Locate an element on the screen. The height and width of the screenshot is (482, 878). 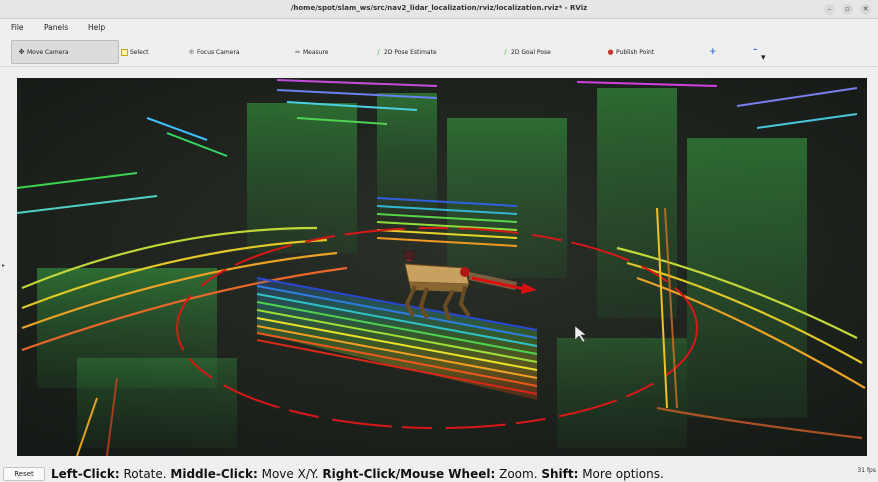
move-camera-label: Move Camera is located at coordinates (48, 52).